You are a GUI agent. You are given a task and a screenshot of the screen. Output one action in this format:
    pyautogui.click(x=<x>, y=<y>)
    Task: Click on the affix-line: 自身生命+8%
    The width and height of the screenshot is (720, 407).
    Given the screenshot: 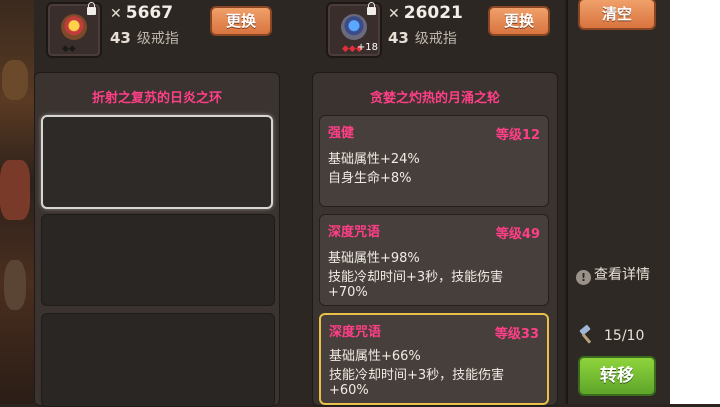 What is the action you would take?
    pyautogui.click(x=370, y=178)
    